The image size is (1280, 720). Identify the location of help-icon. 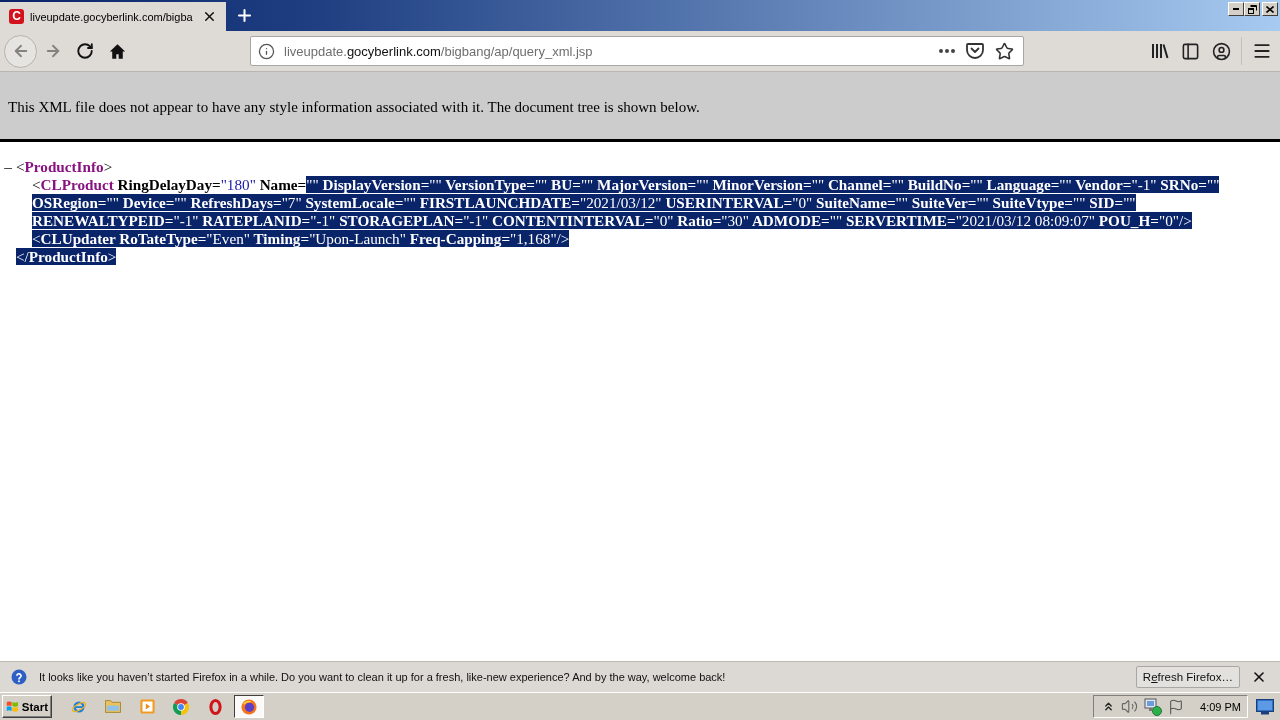
(19, 677).